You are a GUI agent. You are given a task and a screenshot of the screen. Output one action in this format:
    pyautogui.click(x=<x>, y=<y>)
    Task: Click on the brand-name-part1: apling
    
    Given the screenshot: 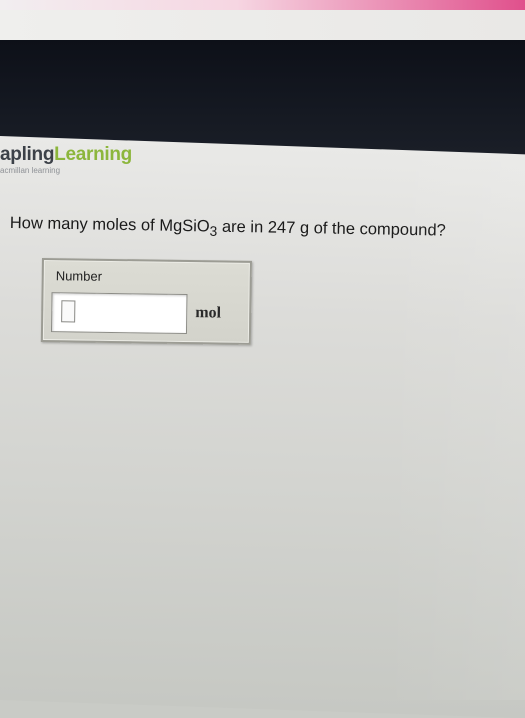 What is the action you would take?
    pyautogui.click(x=27, y=154)
    